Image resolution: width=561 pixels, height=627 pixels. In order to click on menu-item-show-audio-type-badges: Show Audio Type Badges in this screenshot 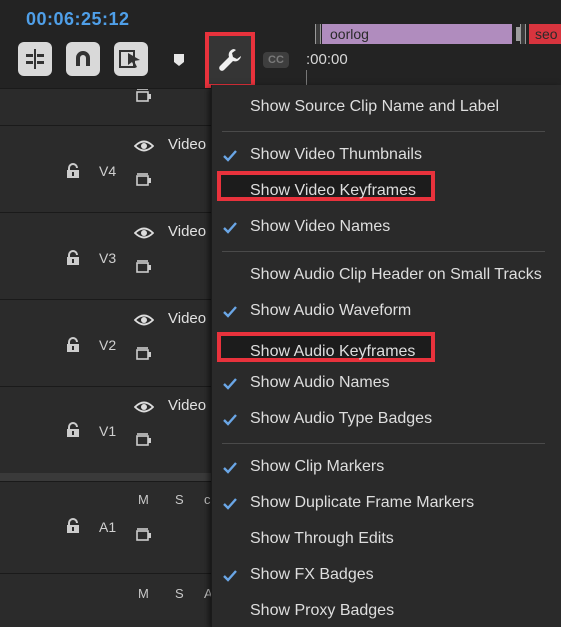, I will do `click(386, 420)`.